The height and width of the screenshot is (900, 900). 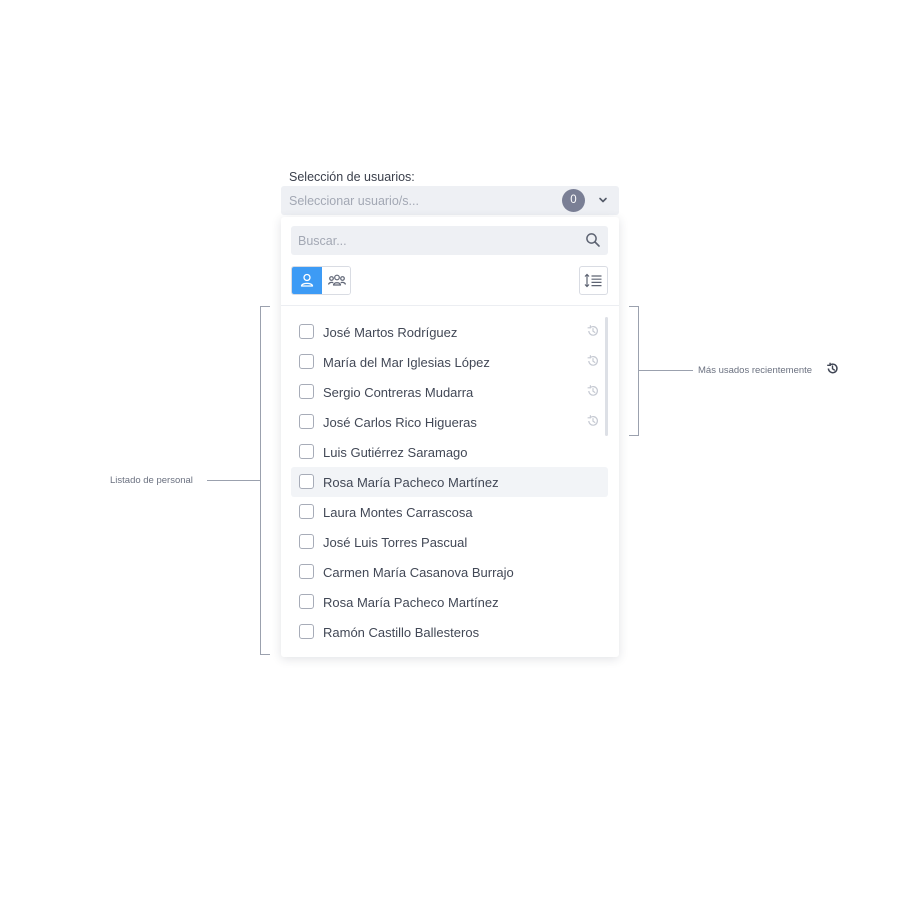 I want to click on list-item: Sergio Contreras Mudarra, so click(x=449, y=392).